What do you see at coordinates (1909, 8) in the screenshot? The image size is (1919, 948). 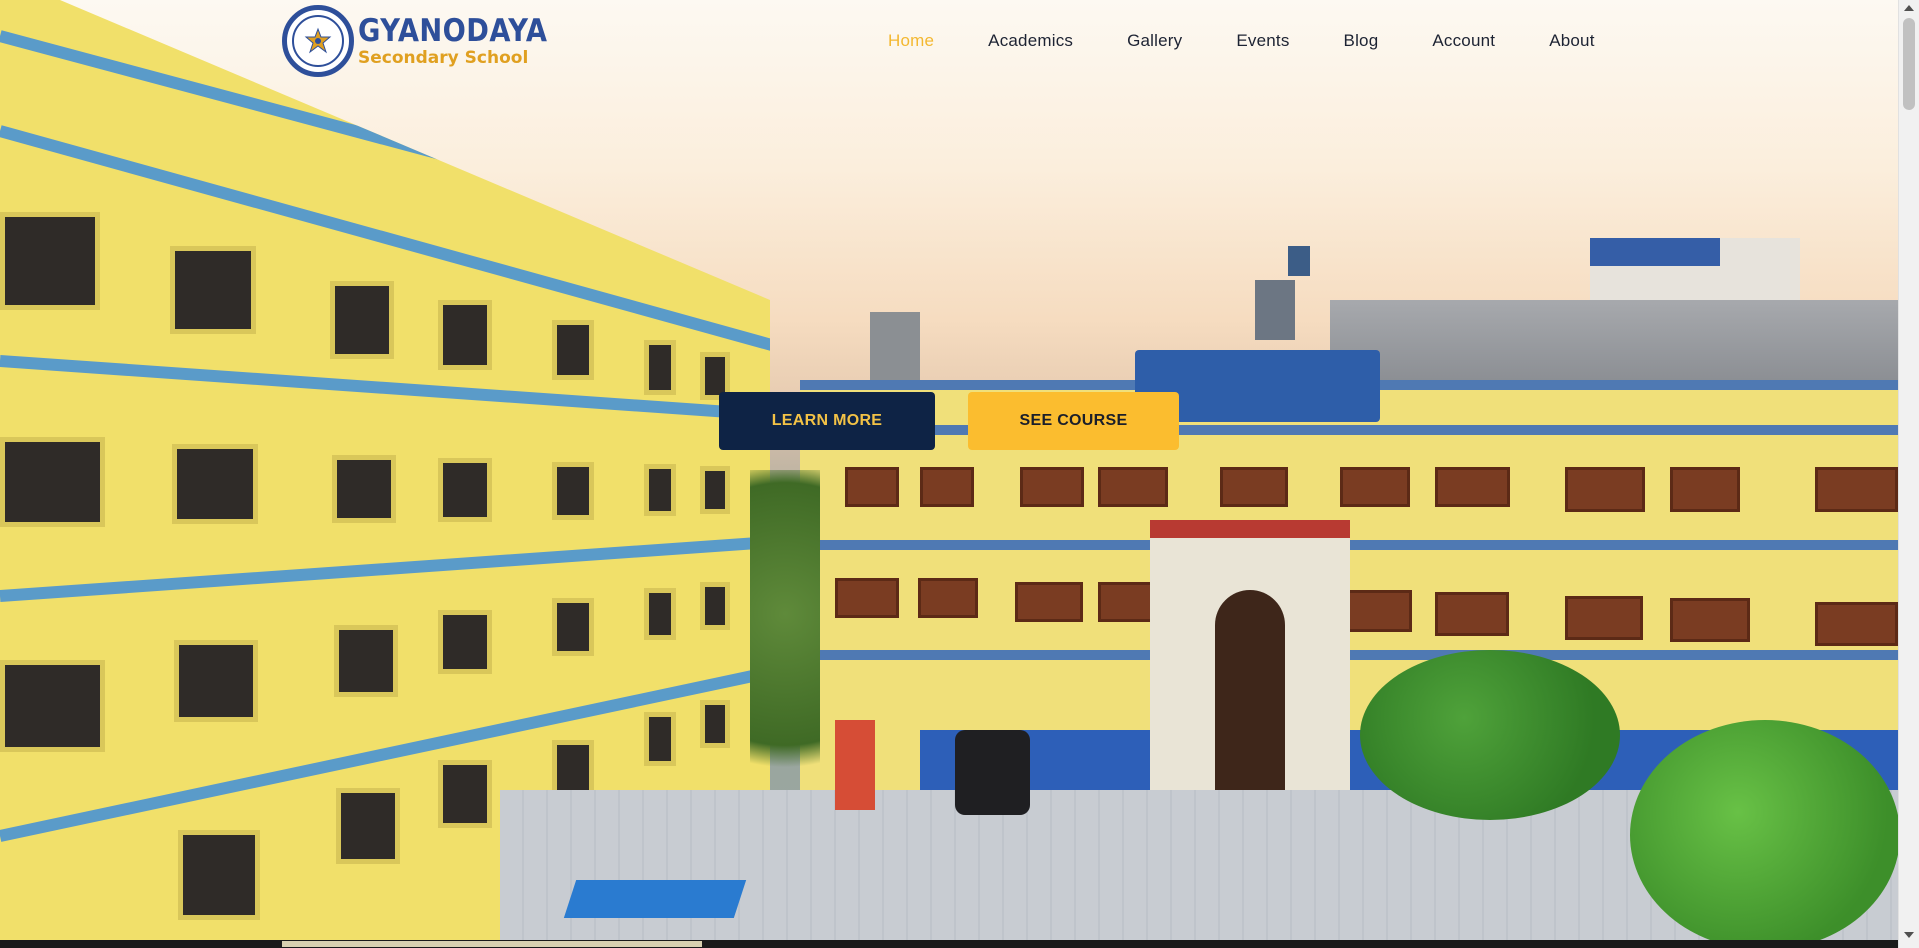 I see `chevron-up-icon` at bounding box center [1909, 8].